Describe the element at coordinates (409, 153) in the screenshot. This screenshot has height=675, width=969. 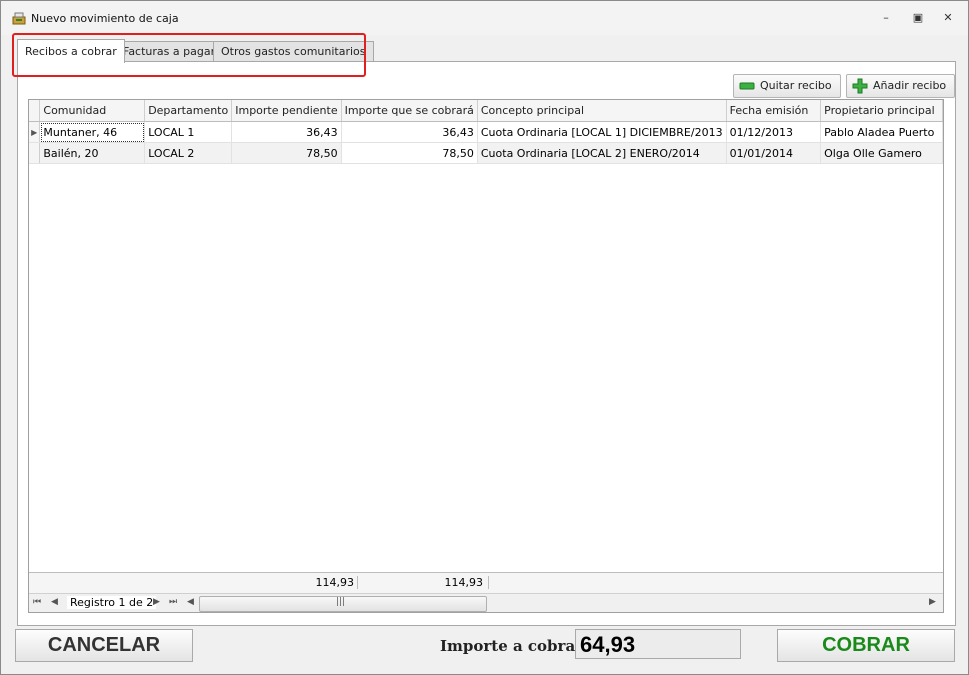
I see `cell-importe-cobrara: 78,50` at that location.